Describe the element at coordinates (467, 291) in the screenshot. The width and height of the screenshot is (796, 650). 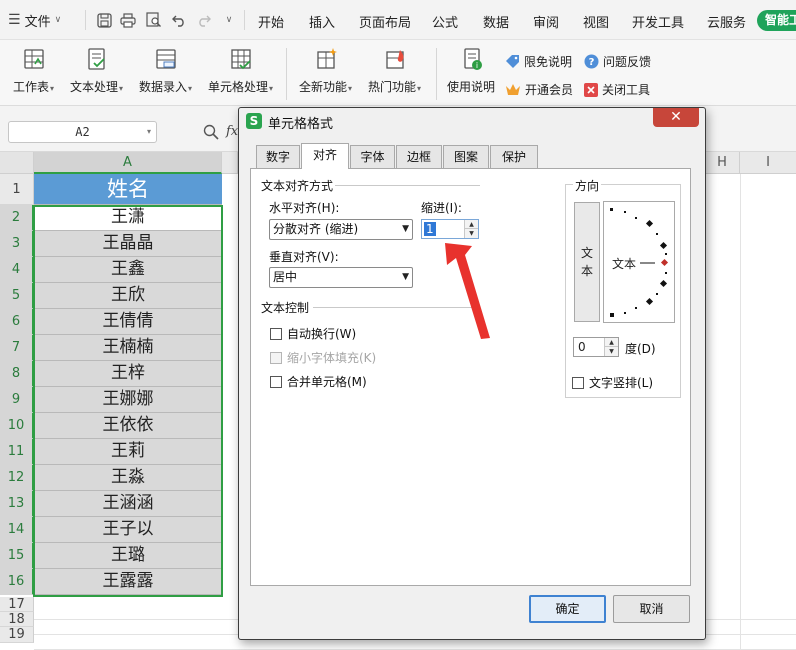
I see `annotation-arrow` at that location.